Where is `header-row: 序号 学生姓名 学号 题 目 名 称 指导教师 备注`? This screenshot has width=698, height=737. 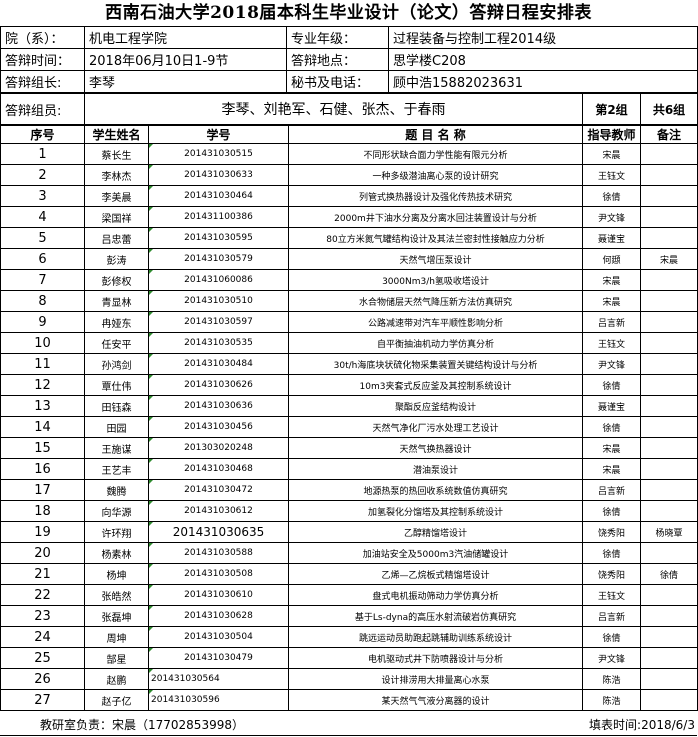
header-row: 序号 学生姓名 学号 题 目 名 称 指导教师 备注 is located at coordinates (349, 134).